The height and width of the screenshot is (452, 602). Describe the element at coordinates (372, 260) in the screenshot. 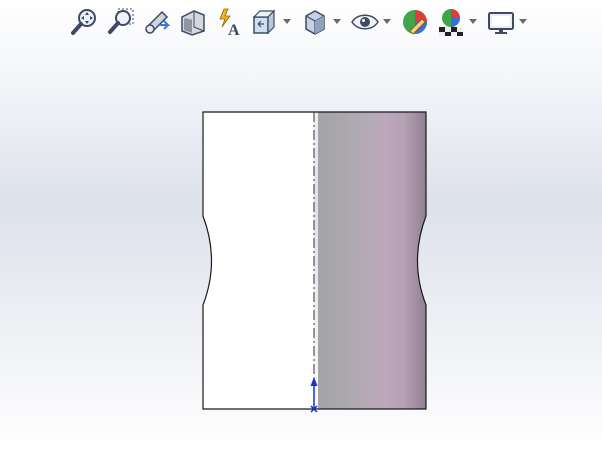

I see `shaded-body-half` at that location.